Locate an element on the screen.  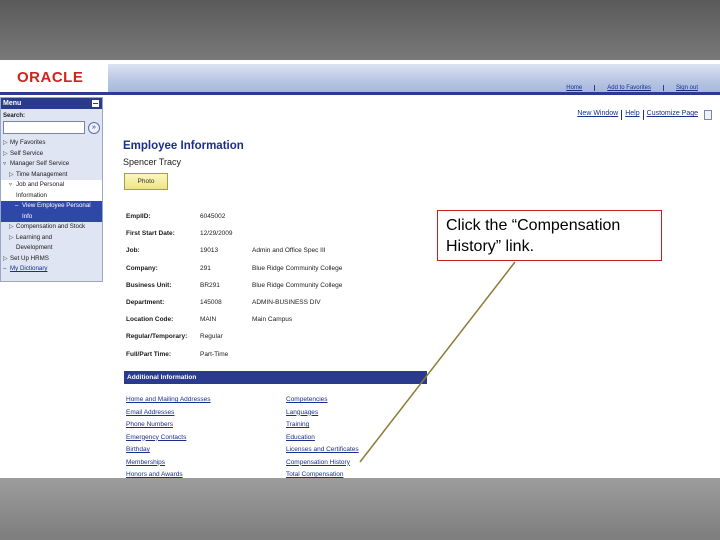
menu-item-label: Learning and is located at coordinates (34, 237).